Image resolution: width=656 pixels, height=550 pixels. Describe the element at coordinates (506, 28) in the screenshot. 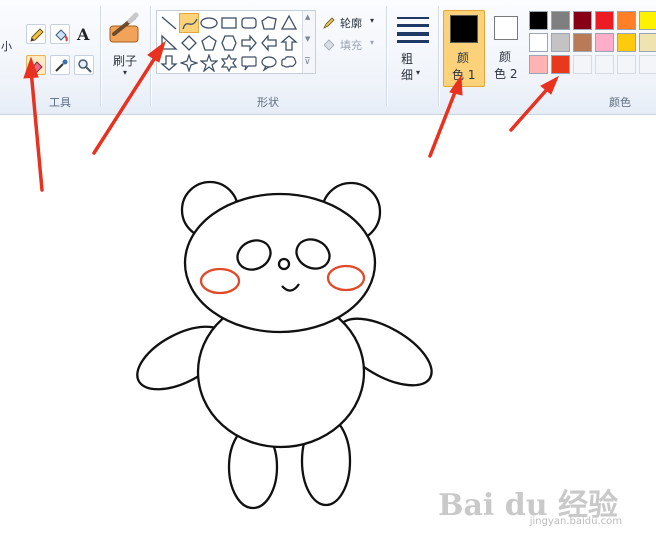

I see `color2-swatch` at that location.